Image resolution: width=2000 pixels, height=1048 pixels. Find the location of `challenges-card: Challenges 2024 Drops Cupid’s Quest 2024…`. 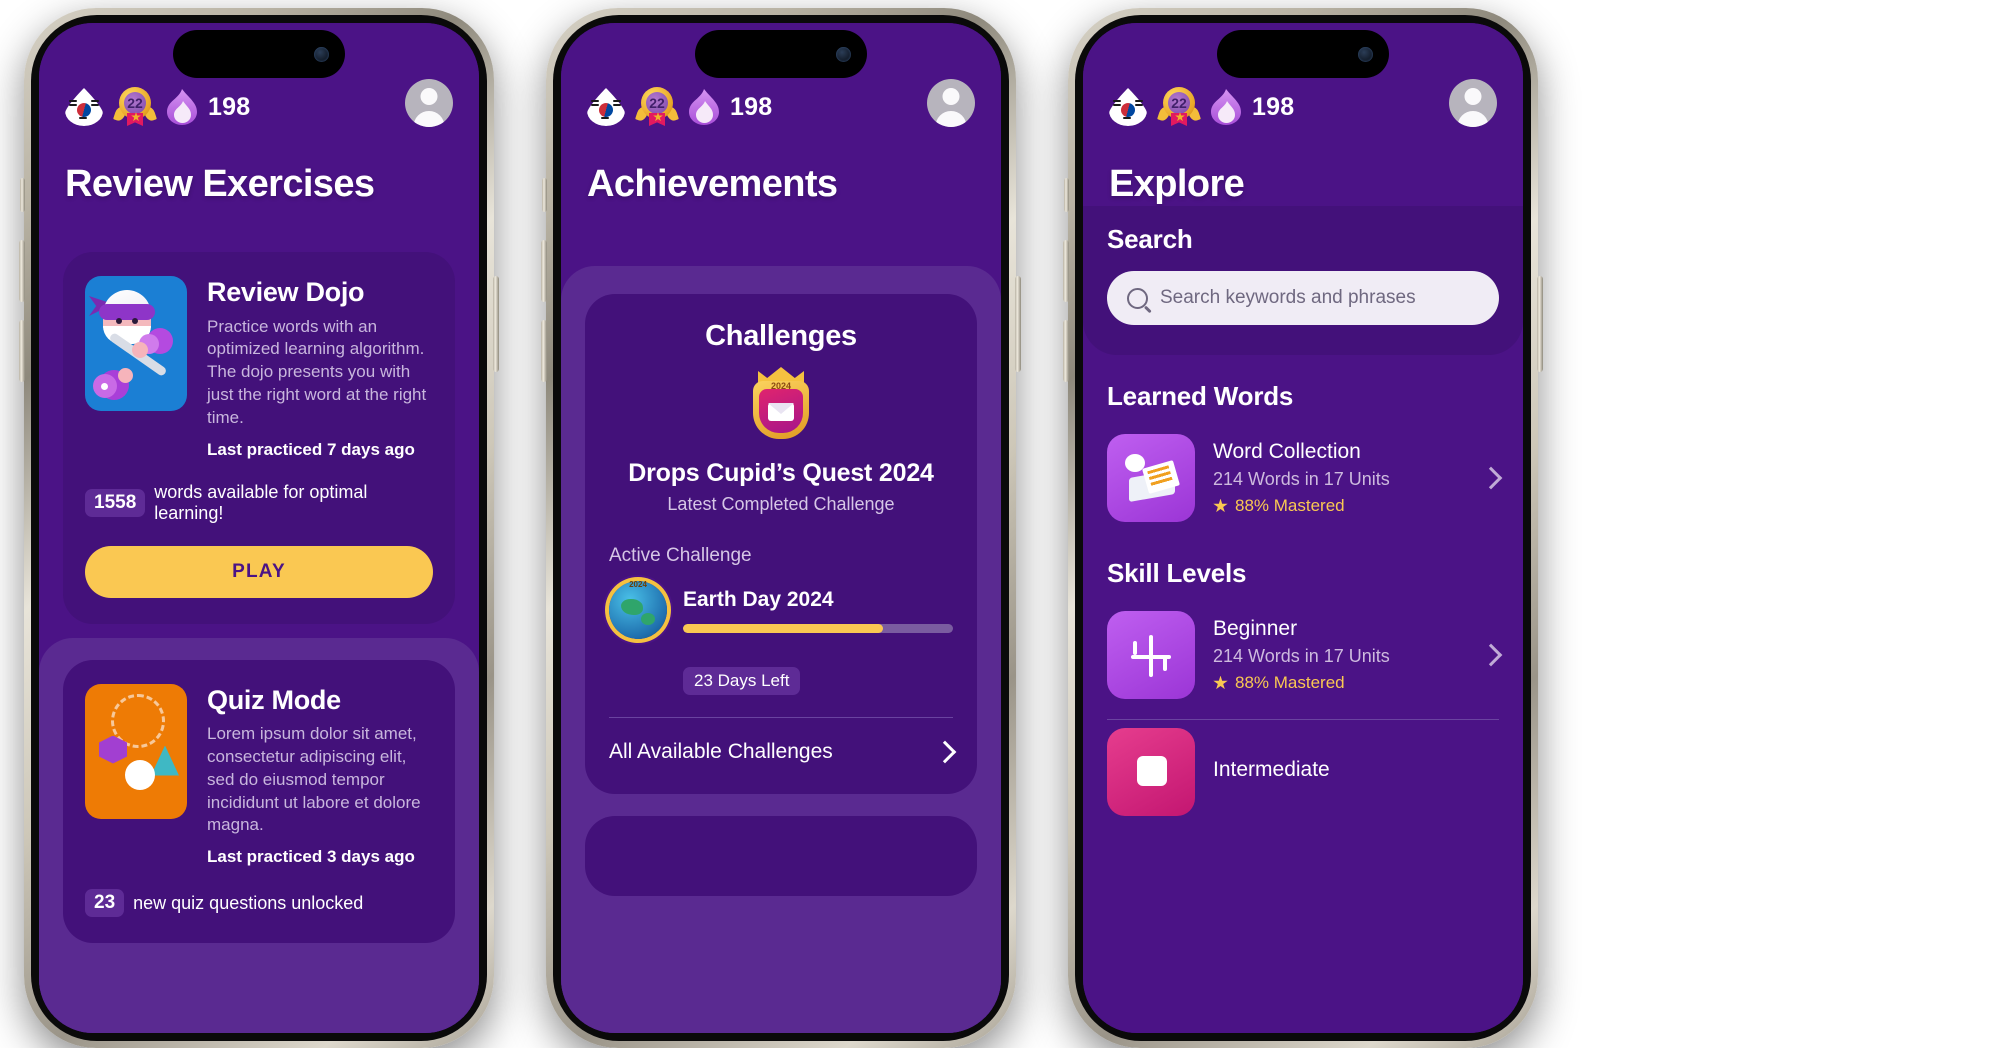

challenges-card: Challenges 2024 Drops Cupid’s Quest 2024… is located at coordinates (781, 544).